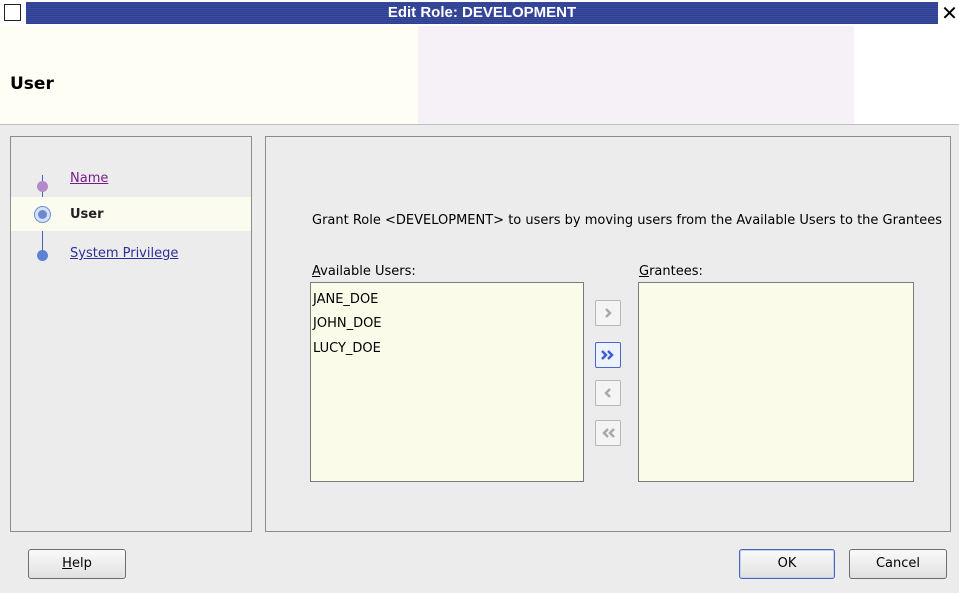 Image resolution: width=959 pixels, height=593 pixels. I want to click on available-users-list: JANE_DOE JOHN_DOE LUCY_DOE, so click(447, 382).